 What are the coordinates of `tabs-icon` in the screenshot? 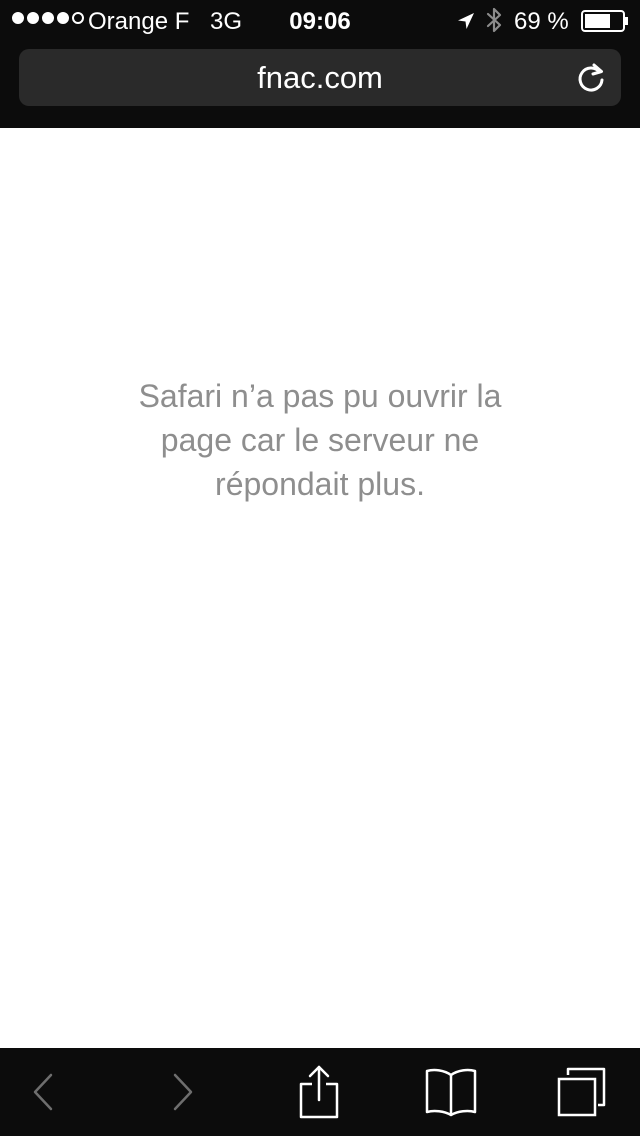 It's located at (582, 1092).